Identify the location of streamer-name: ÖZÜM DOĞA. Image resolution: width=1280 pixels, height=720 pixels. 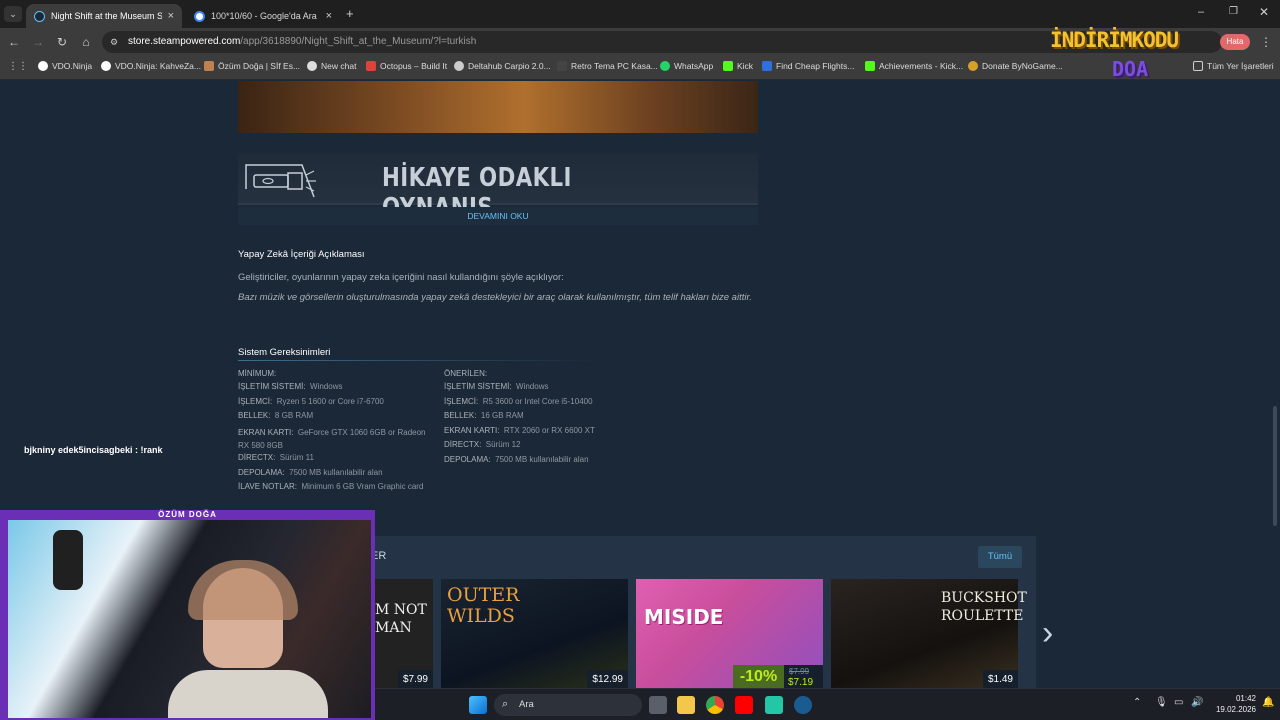
(187, 514).